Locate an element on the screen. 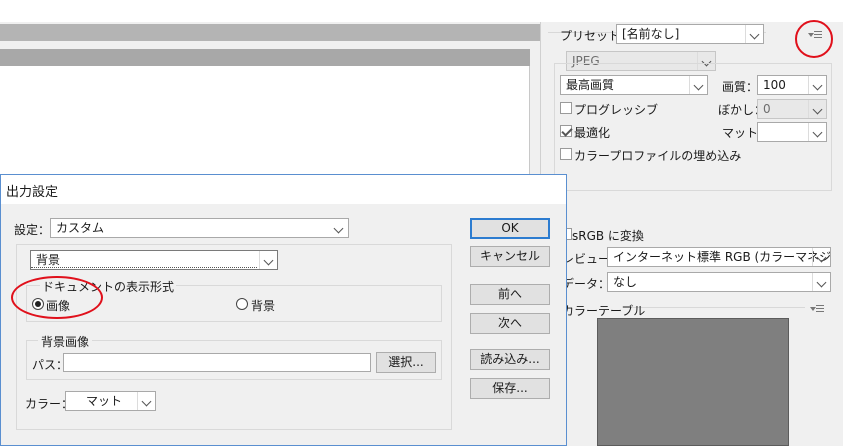 This screenshot has height=446, width=843. settings-label: 設定： is located at coordinates (32, 230).